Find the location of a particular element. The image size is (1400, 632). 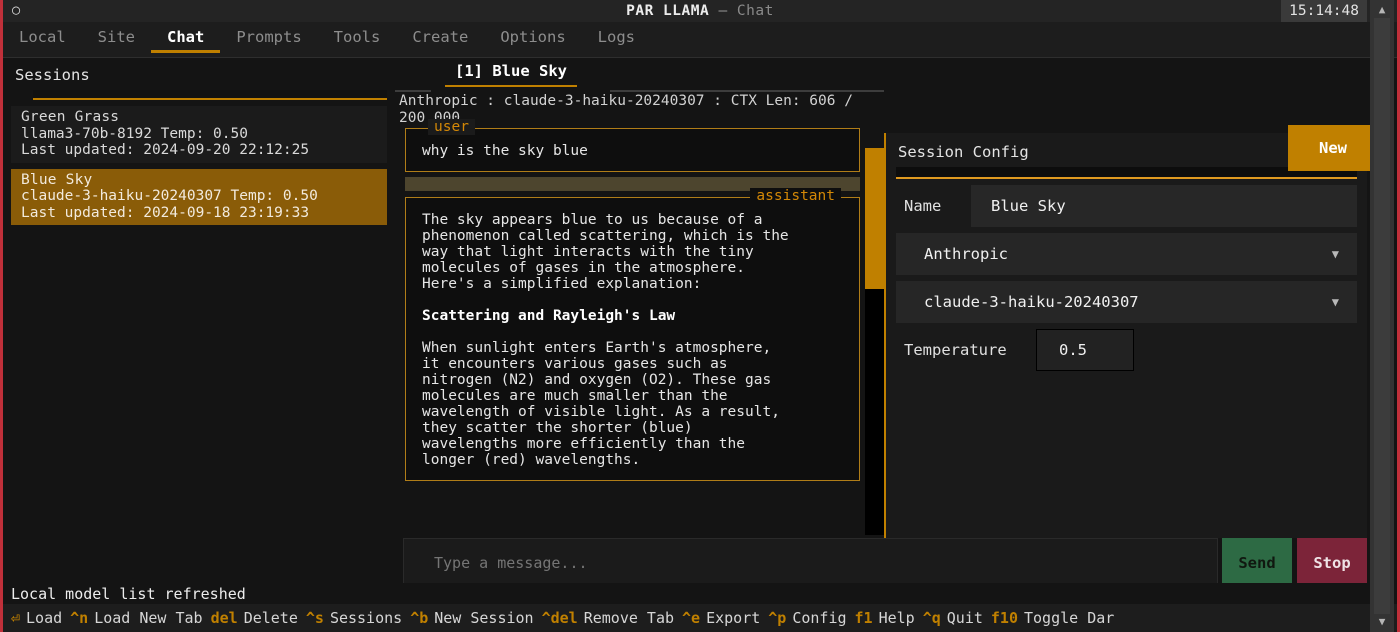

shortcut-label: Export is located at coordinates (733, 618).